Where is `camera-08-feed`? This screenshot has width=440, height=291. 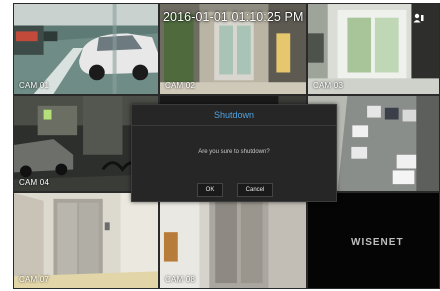
camera-08-feed is located at coordinates (233, 240).